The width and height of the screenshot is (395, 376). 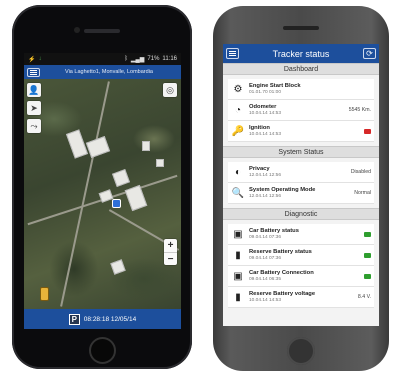 What do you see at coordinates (369, 53) in the screenshot?
I see `refresh-icon: ⟳` at bounding box center [369, 53].